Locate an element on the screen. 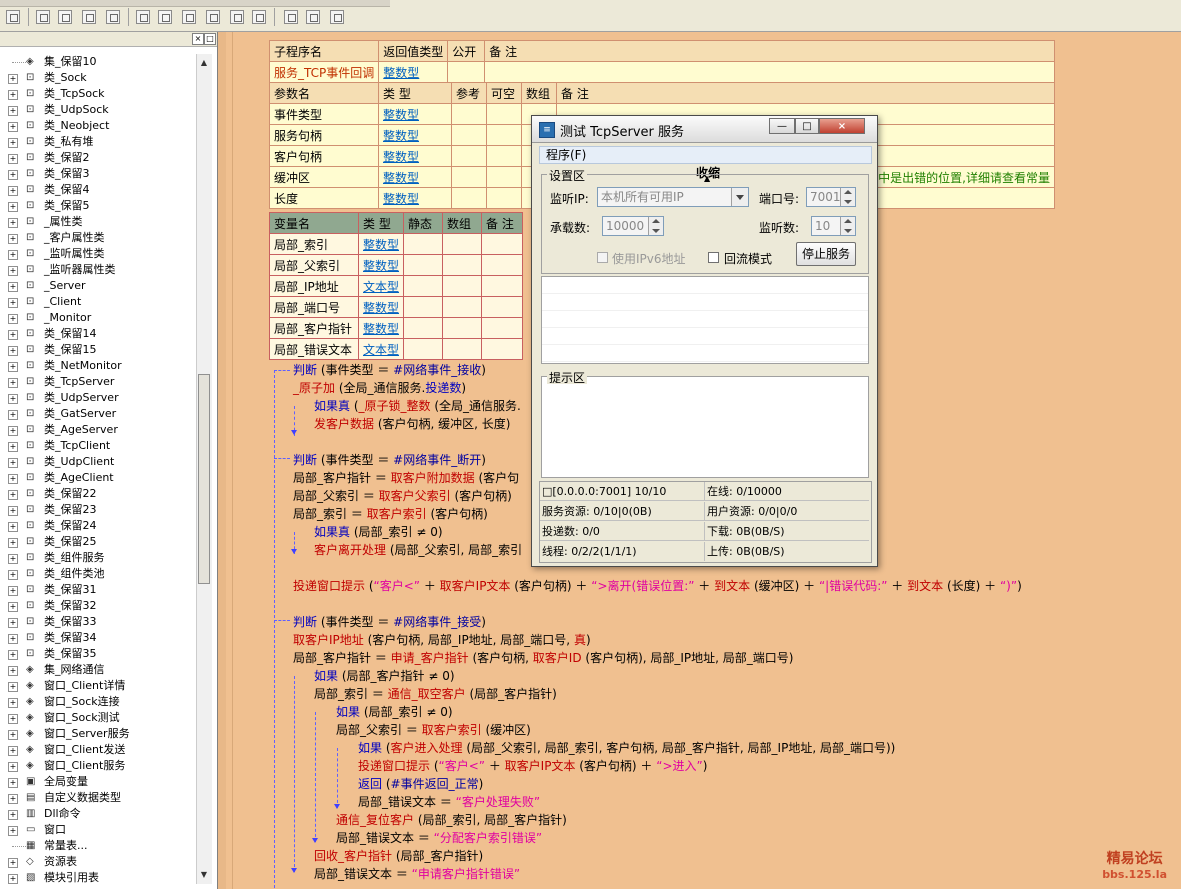  code-line: 局部_客户指针 ＝ 取客户附加数据 (客户句 is located at coordinates (406, 477).